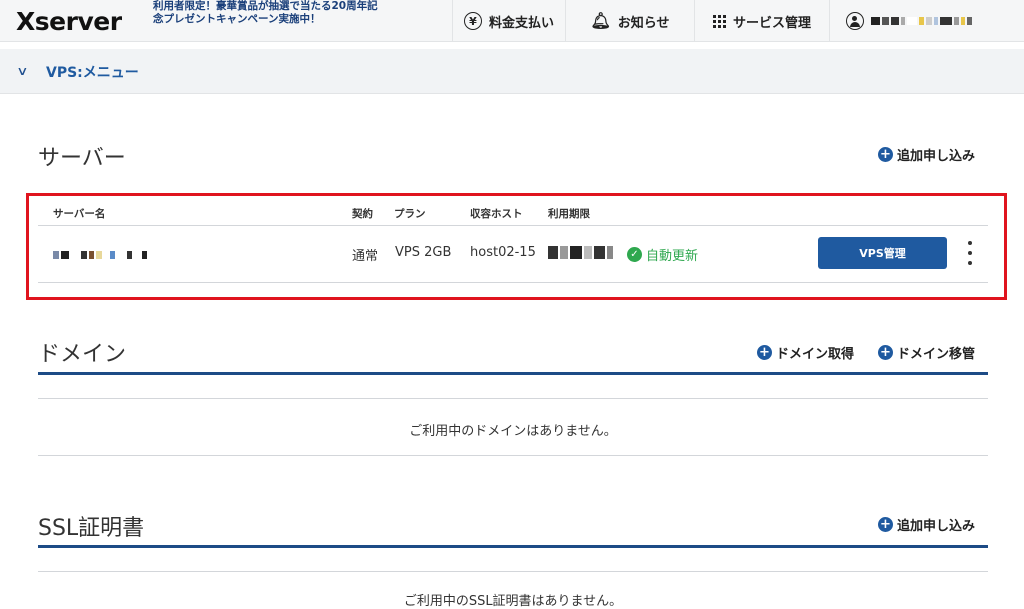 The width and height of the screenshot is (1024, 609). Describe the element at coordinates (100, 255) in the screenshot. I see `server-name-redacted` at that location.